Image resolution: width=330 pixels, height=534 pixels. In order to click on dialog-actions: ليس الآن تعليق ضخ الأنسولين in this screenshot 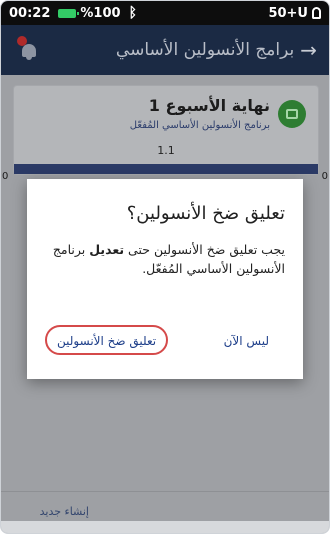, I will do `click(165, 341)`.